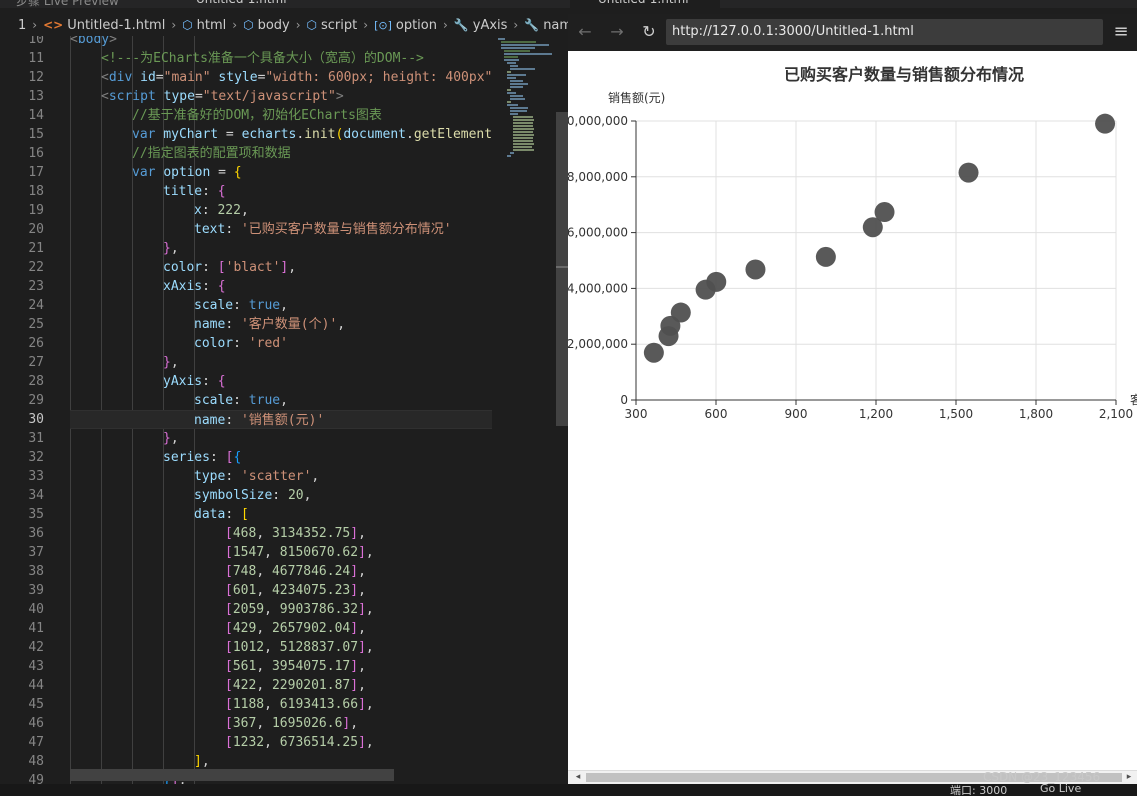 This screenshot has height=796, width=1137. What do you see at coordinates (523, 410) in the screenshot?
I see `minimap` at bounding box center [523, 410].